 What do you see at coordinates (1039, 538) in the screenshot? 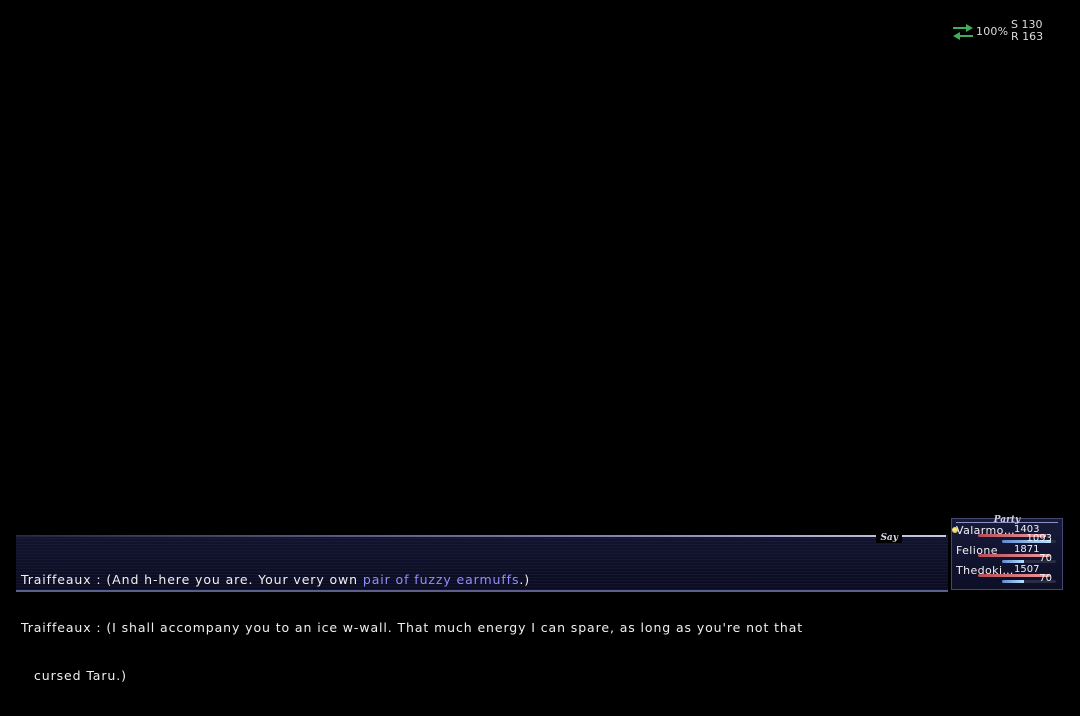
I see `party-member-mp: 1093` at bounding box center [1039, 538].